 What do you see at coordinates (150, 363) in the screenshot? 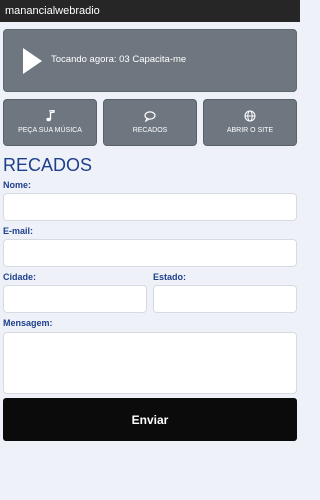
I see `message-textarea` at bounding box center [150, 363].